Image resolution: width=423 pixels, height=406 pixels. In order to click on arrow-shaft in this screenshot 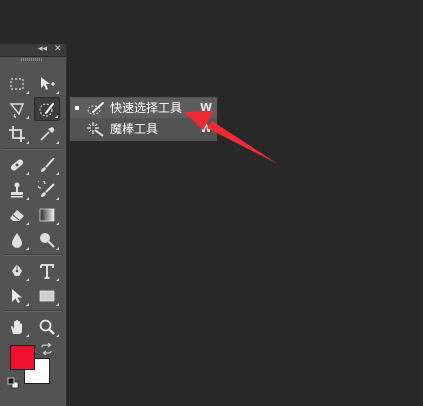, I will do `click(242, 142)`.